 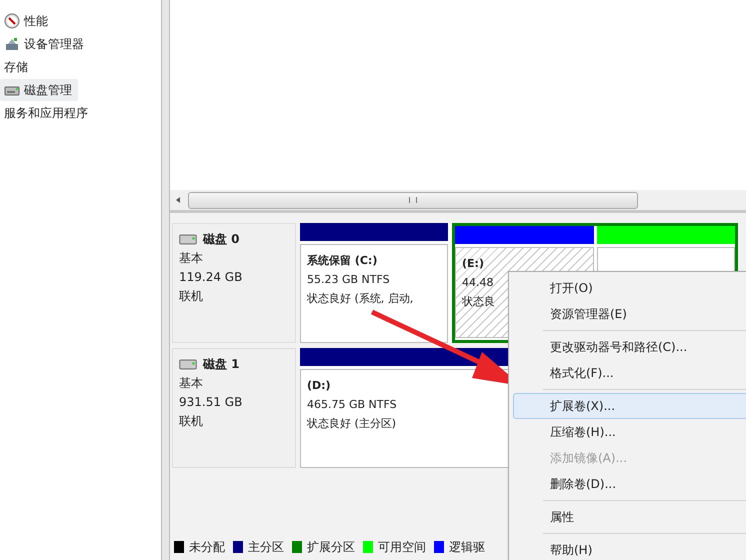 What do you see at coordinates (342, 261) in the screenshot?
I see `partition-title: 系统保留 (C:)` at bounding box center [342, 261].